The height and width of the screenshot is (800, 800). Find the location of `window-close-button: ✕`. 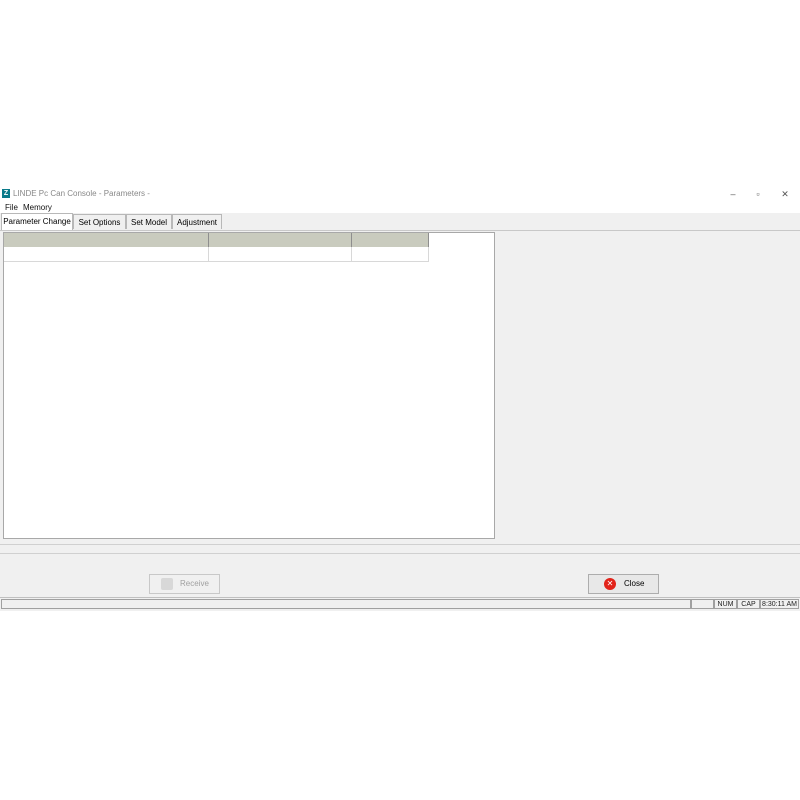

window-close-button: ✕ is located at coordinates (785, 194).